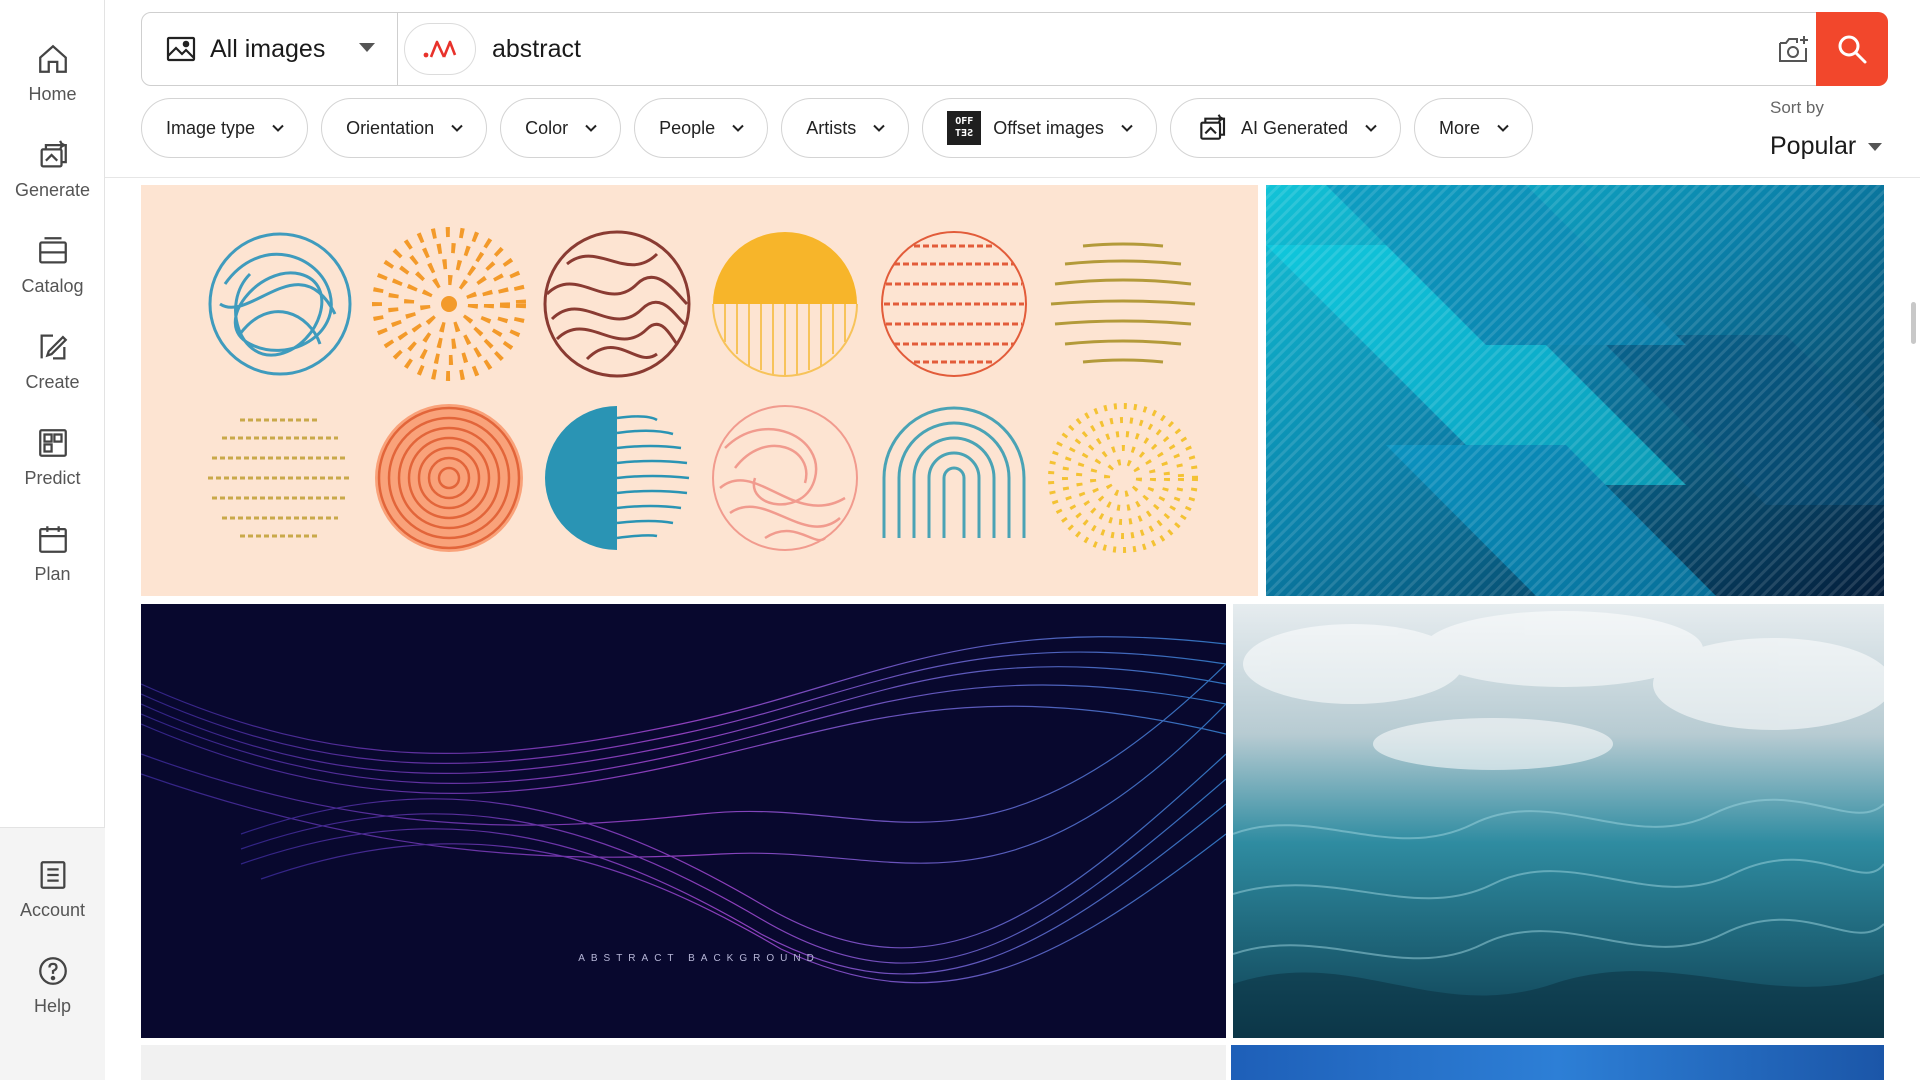 Image resolution: width=1920 pixels, height=1080 pixels. I want to click on filter-orientation: Orientation, so click(404, 128).